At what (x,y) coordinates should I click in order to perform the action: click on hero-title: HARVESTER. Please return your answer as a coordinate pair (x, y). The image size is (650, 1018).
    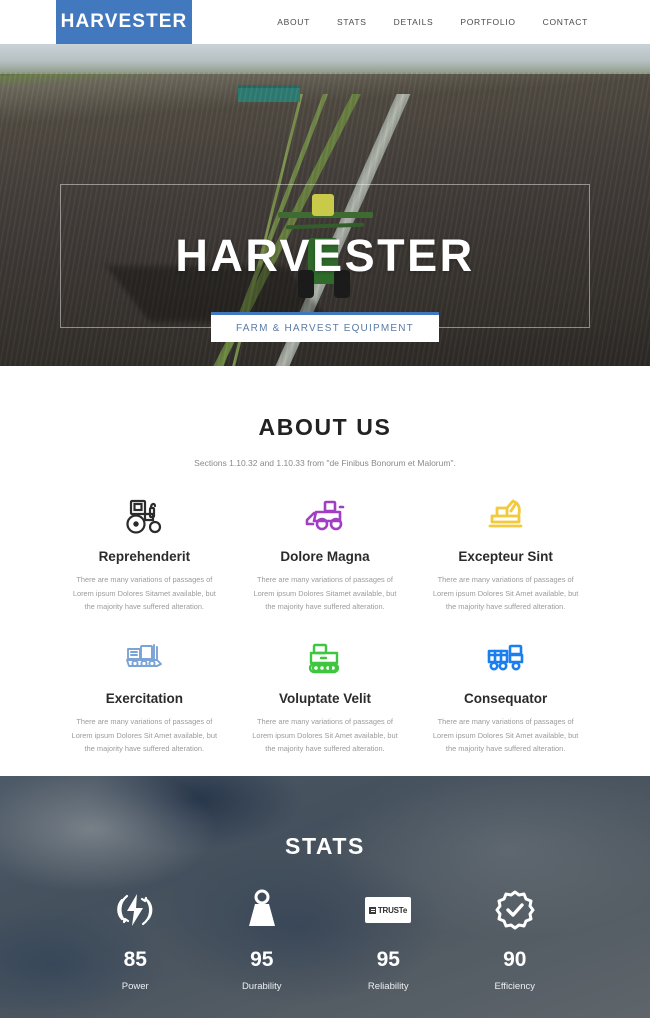
    Looking at the image, I should click on (325, 255).